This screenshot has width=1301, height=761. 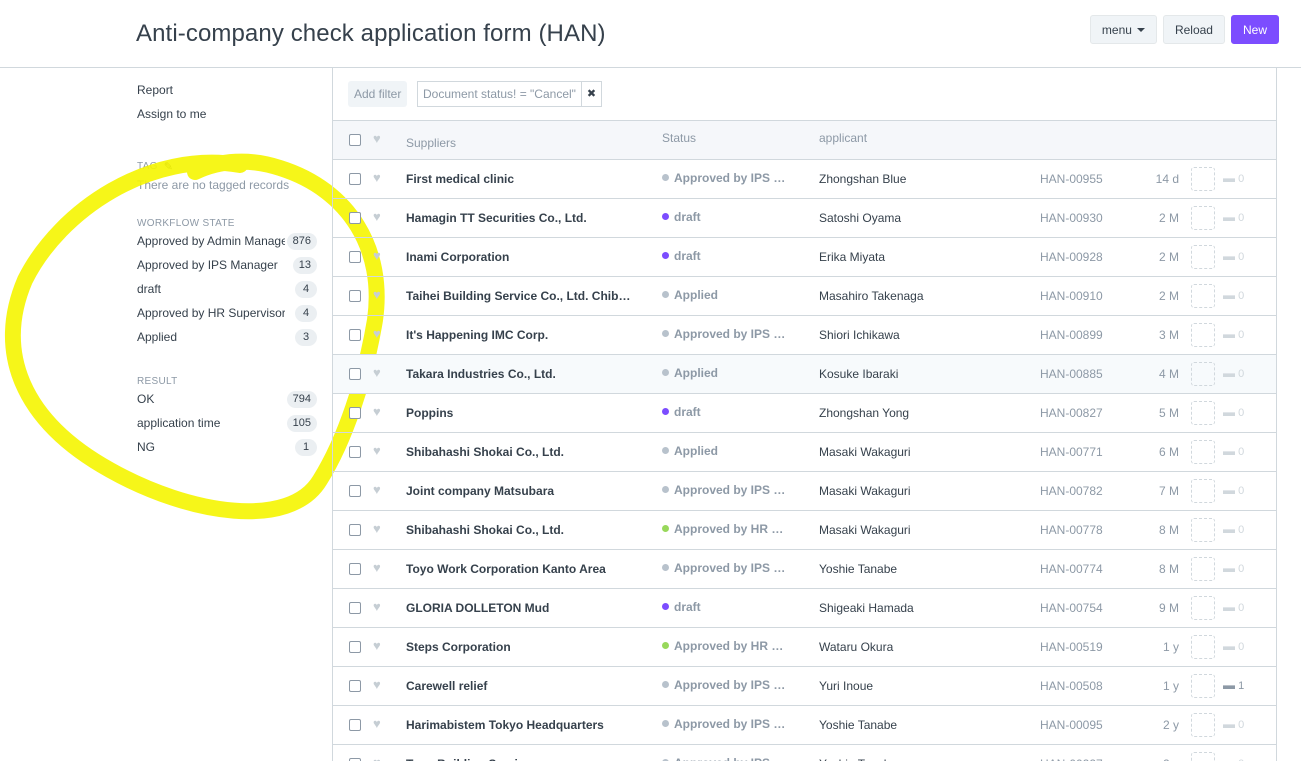 What do you see at coordinates (1193, 29) in the screenshot?
I see `reload-button: Reload` at bounding box center [1193, 29].